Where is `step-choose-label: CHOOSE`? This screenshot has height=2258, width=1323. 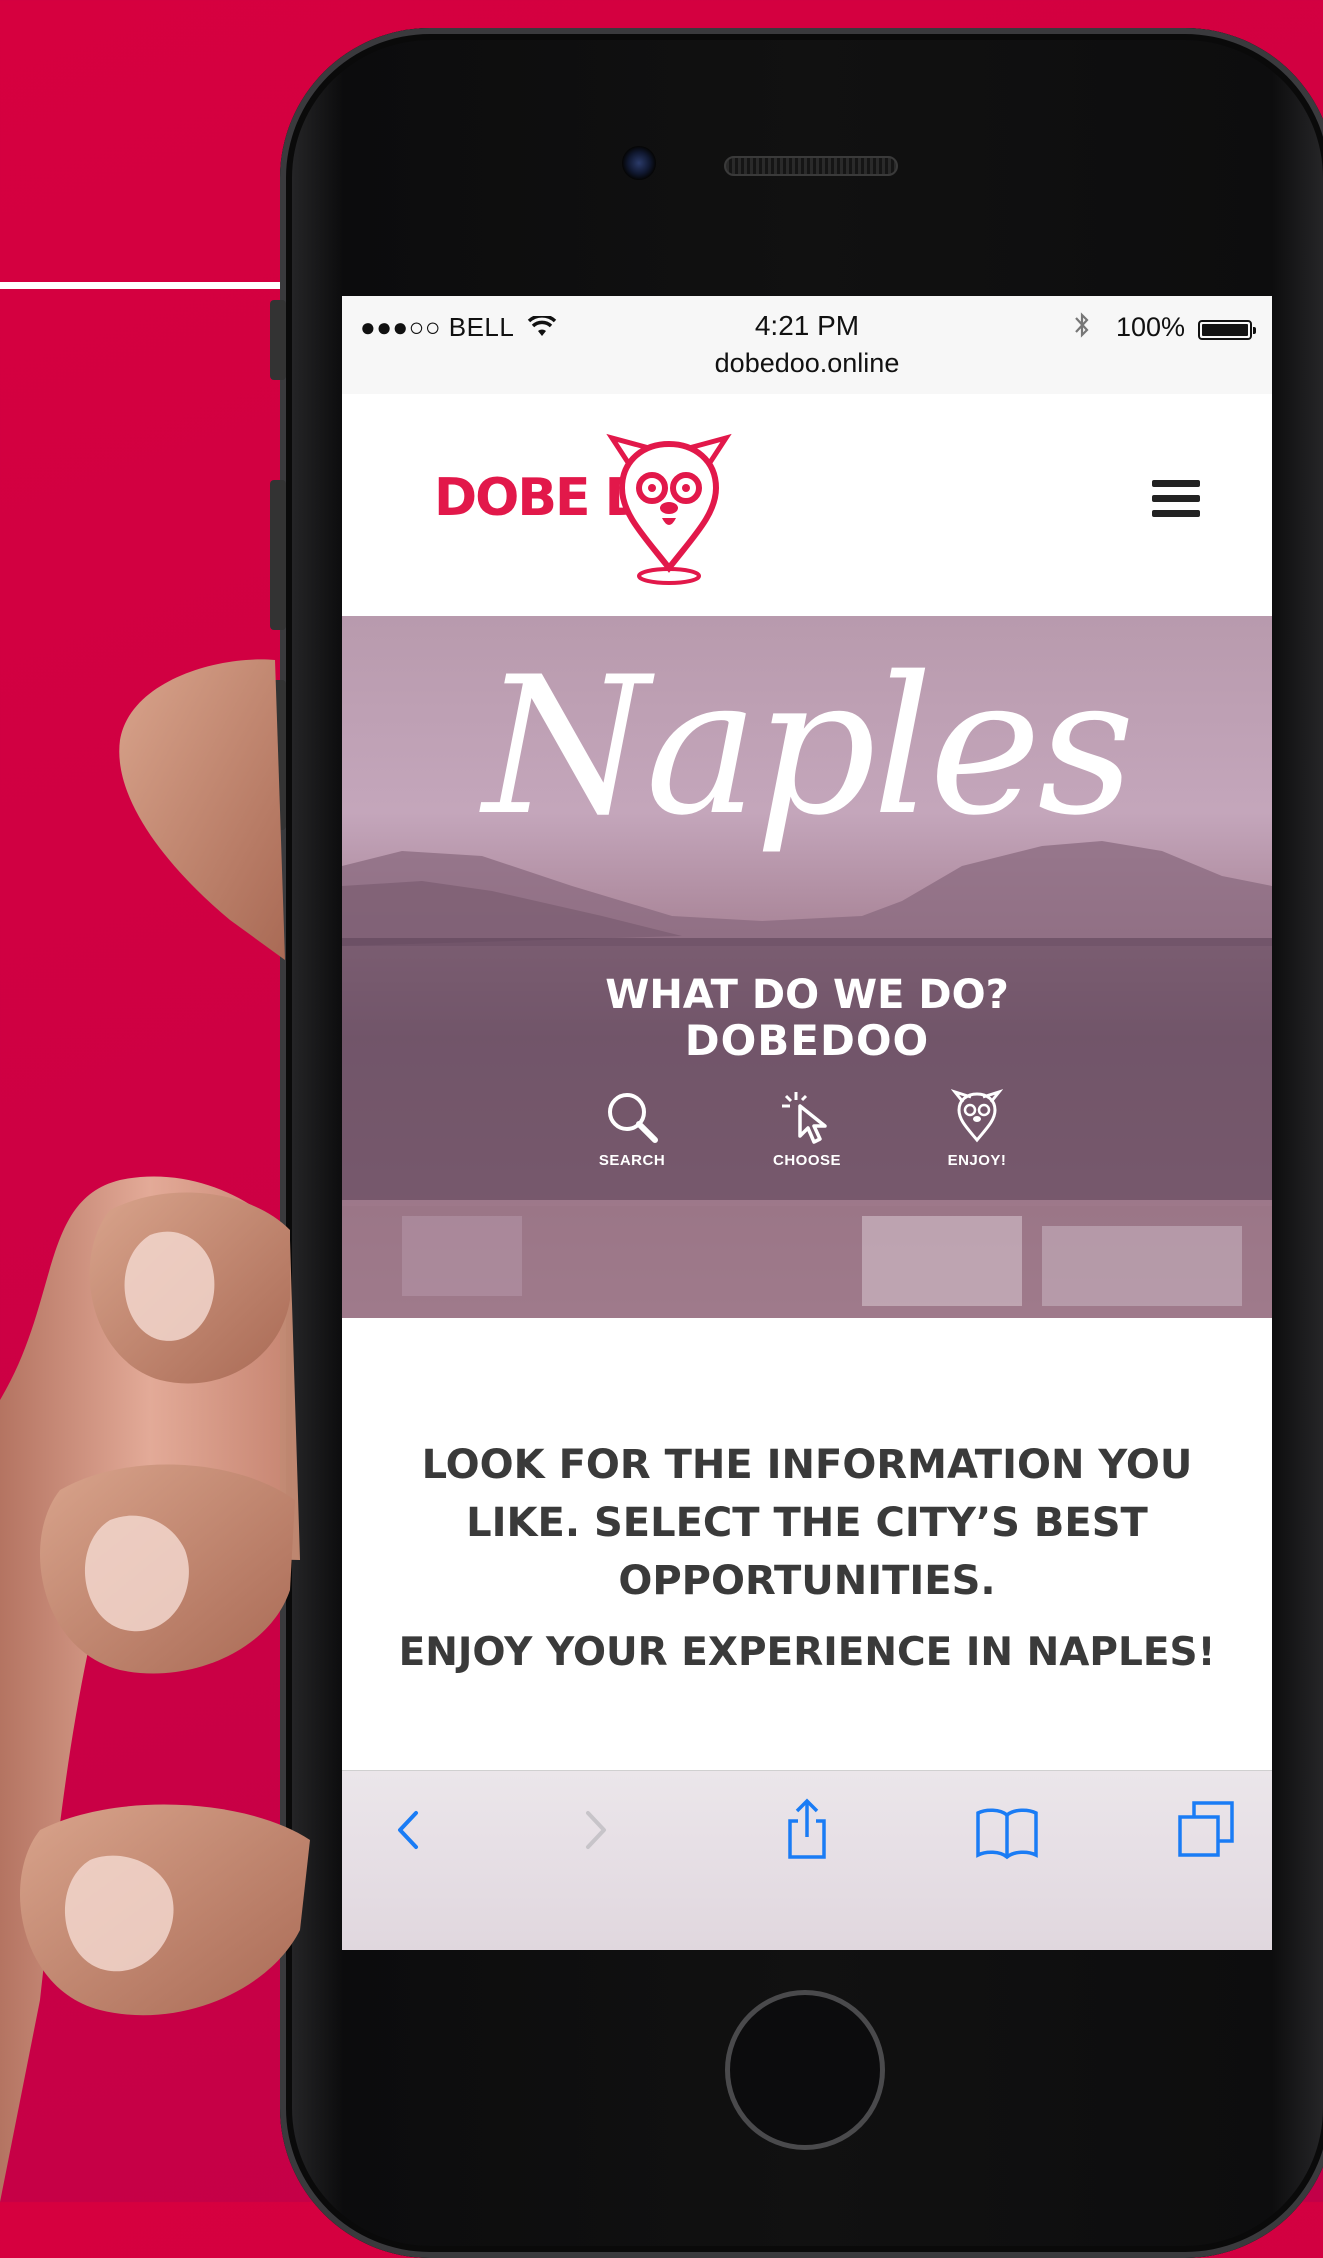 step-choose-label: CHOOSE is located at coordinates (806, 1160).